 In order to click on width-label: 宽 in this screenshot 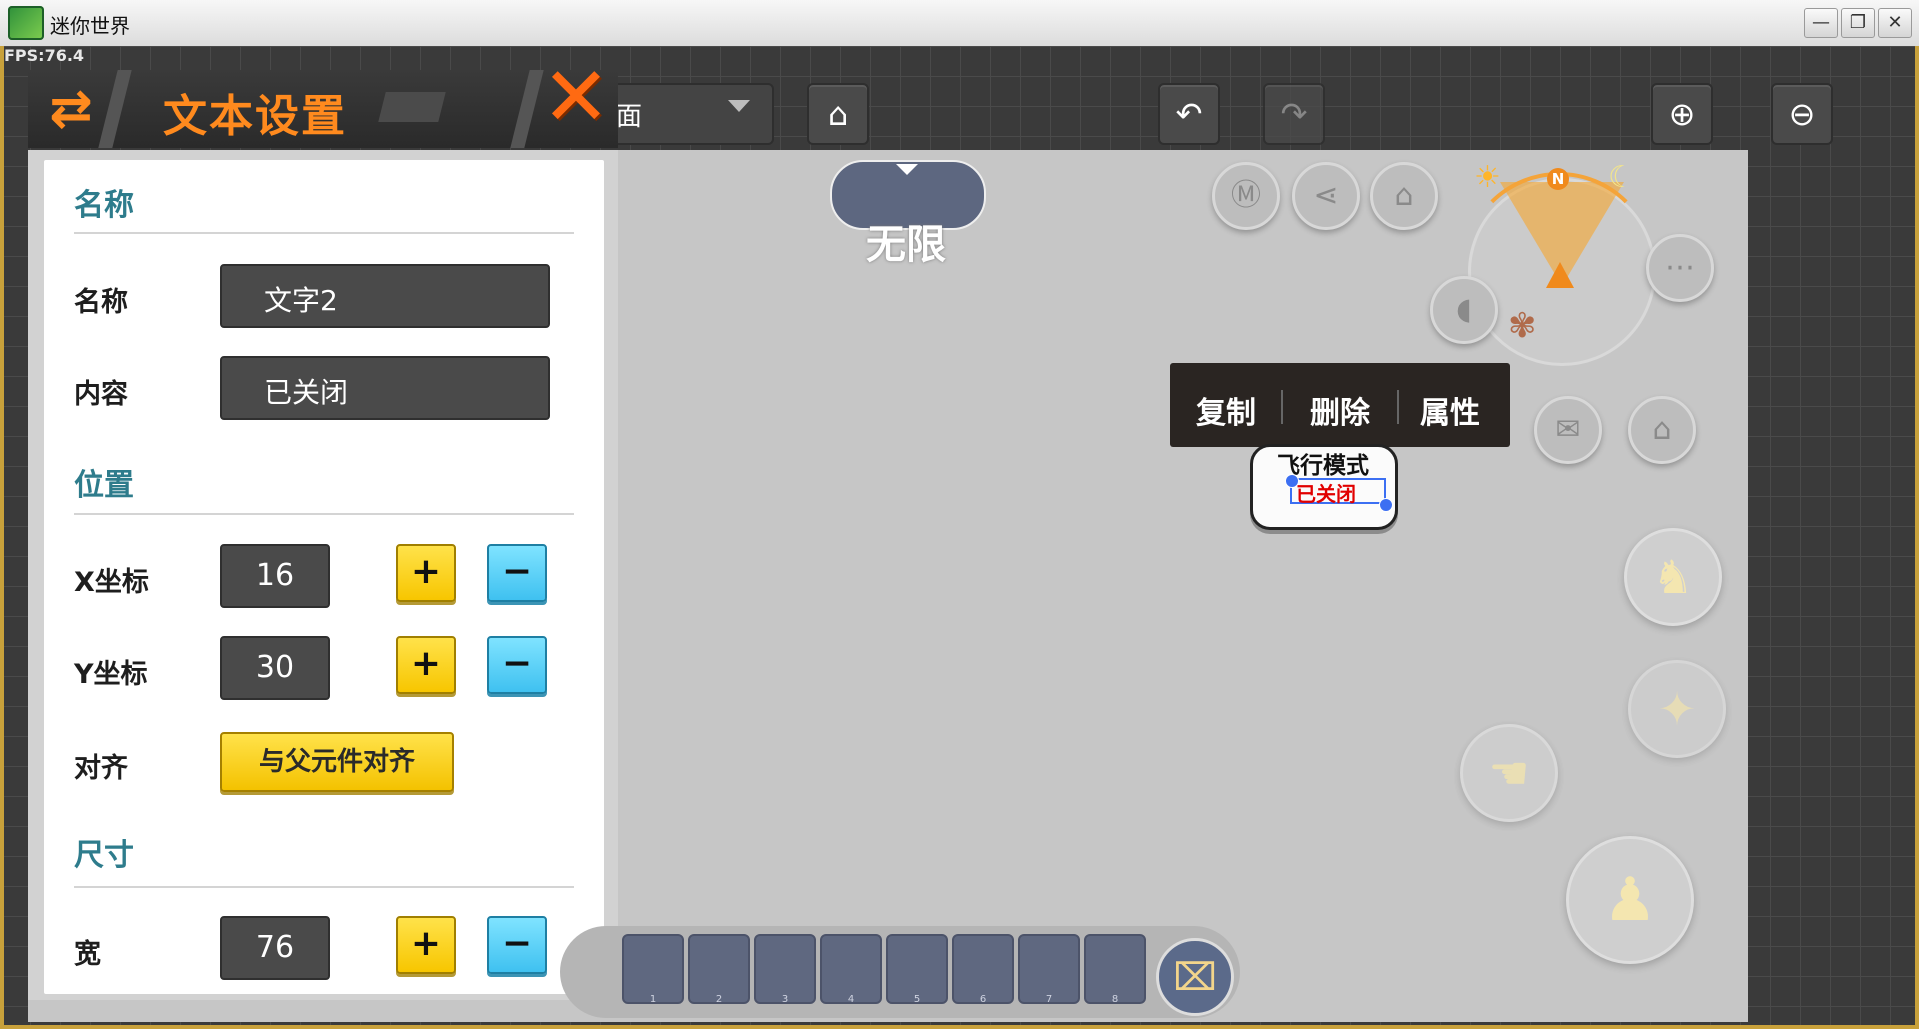, I will do `click(87, 954)`.